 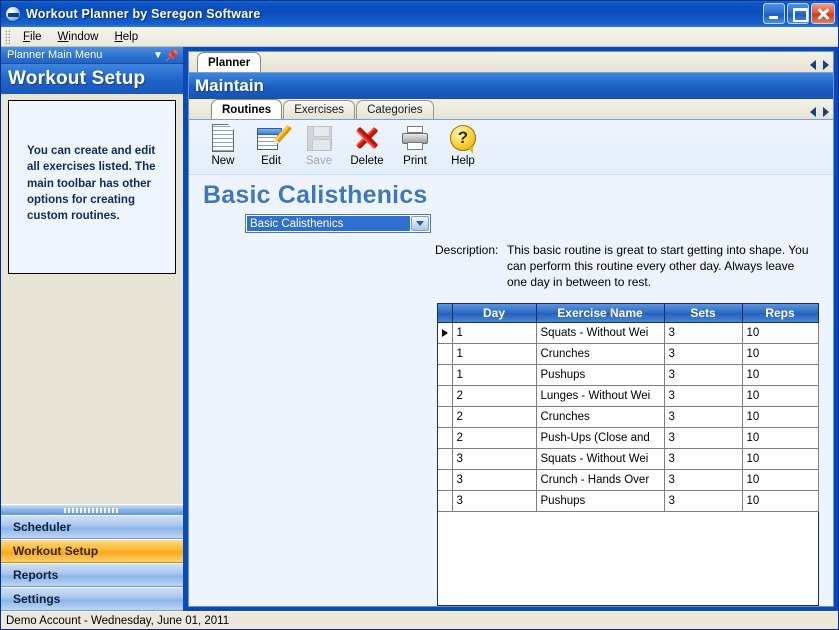 I want to click on tool-label: Print, so click(x=415, y=161).